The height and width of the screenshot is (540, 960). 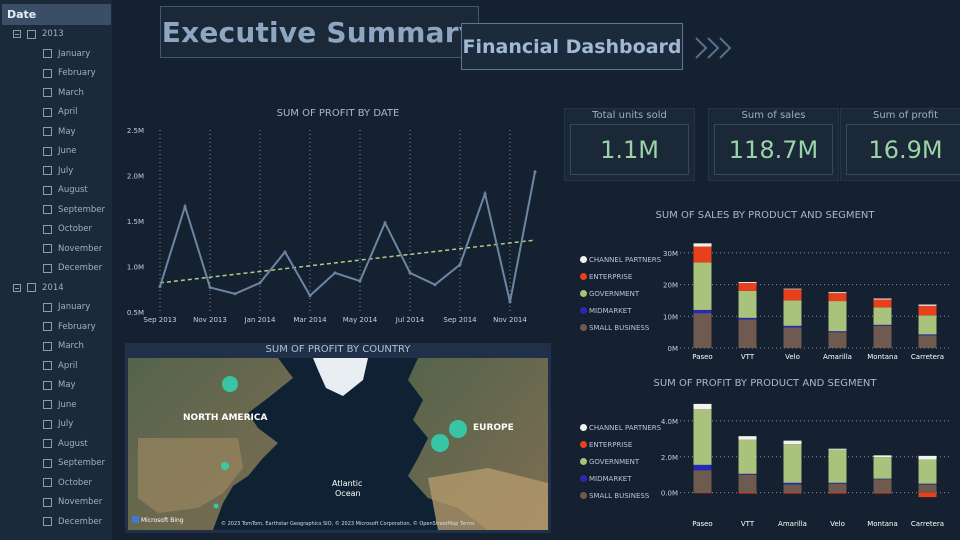 I want to click on legend-item: ENTERPRISE, so click(x=606, y=444).